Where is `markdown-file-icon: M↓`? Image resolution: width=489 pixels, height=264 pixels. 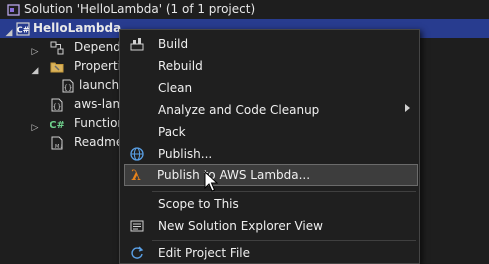
markdown-file-icon: M↓ is located at coordinates (57, 143).